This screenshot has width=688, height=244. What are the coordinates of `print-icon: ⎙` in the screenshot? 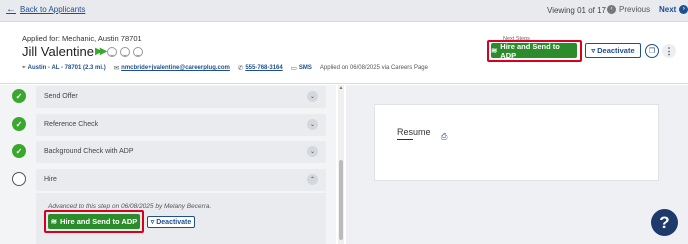 It's located at (444, 137).